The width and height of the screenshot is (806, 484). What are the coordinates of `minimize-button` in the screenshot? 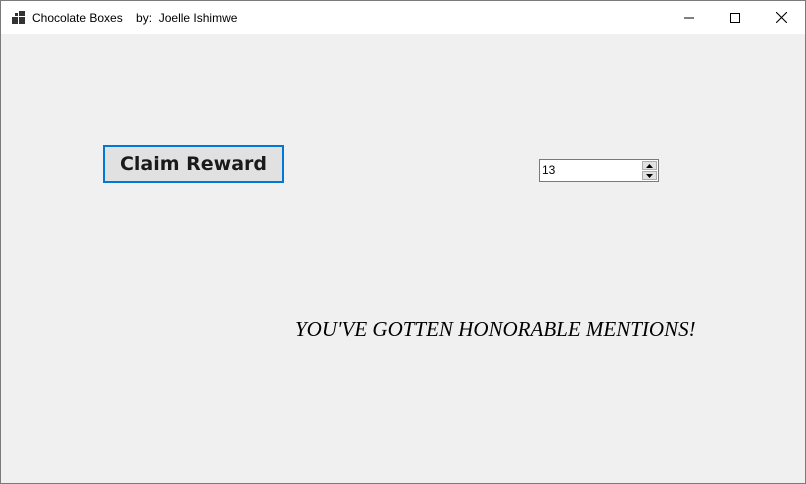 It's located at (689, 17).